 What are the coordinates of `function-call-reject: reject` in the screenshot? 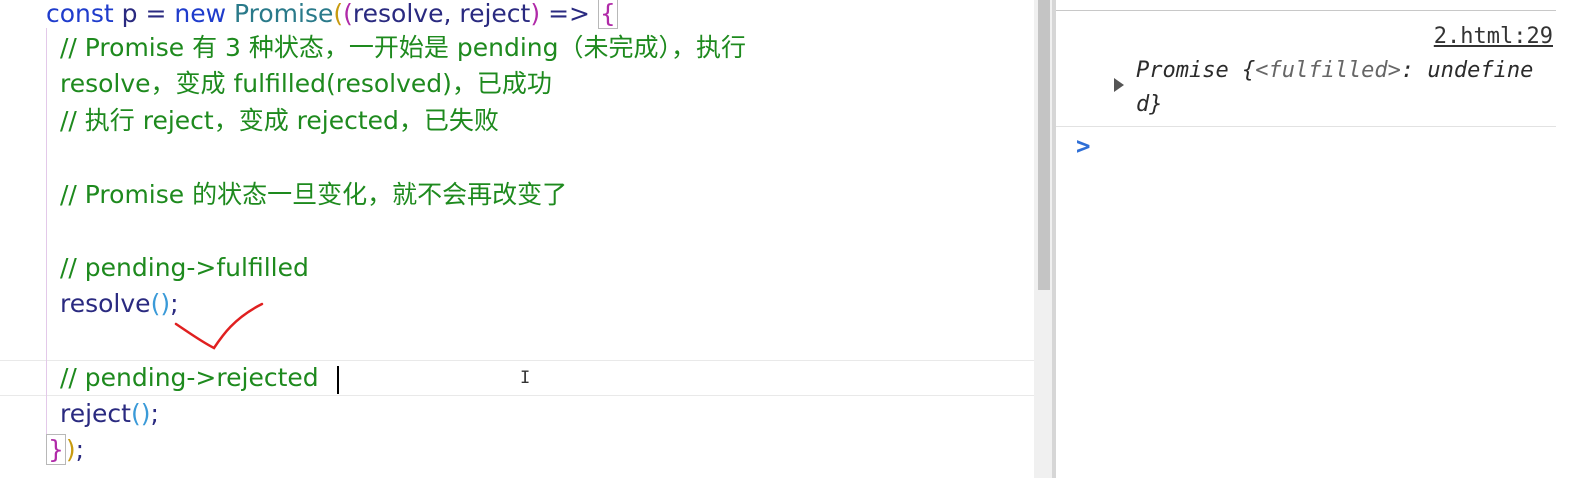 It's located at (95, 413).